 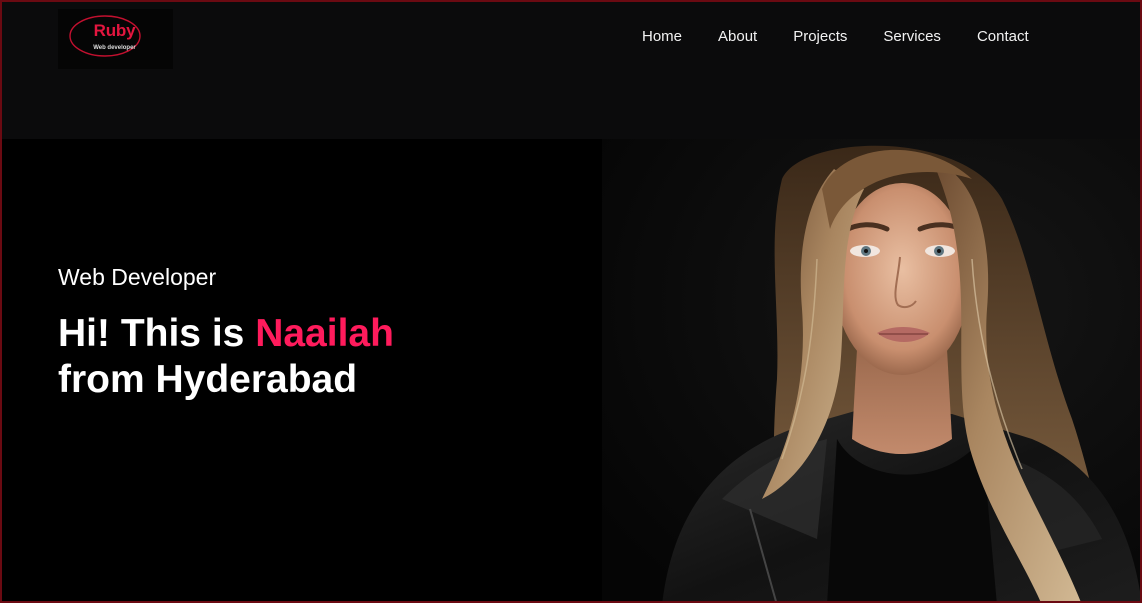 I want to click on nav-projects: Projects, so click(x=820, y=36).